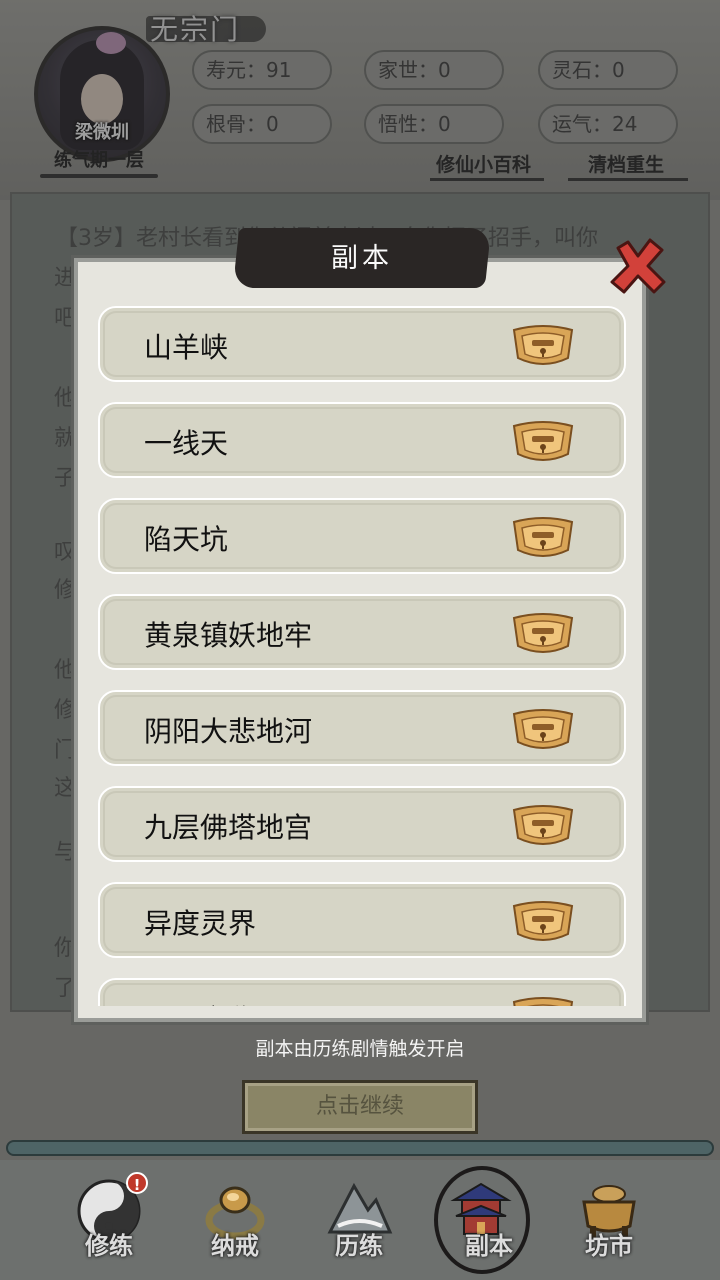 The width and height of the screenshot is (720, 1280). I want to click on dungeon-entry: 异度灵界, so click(362, 920).